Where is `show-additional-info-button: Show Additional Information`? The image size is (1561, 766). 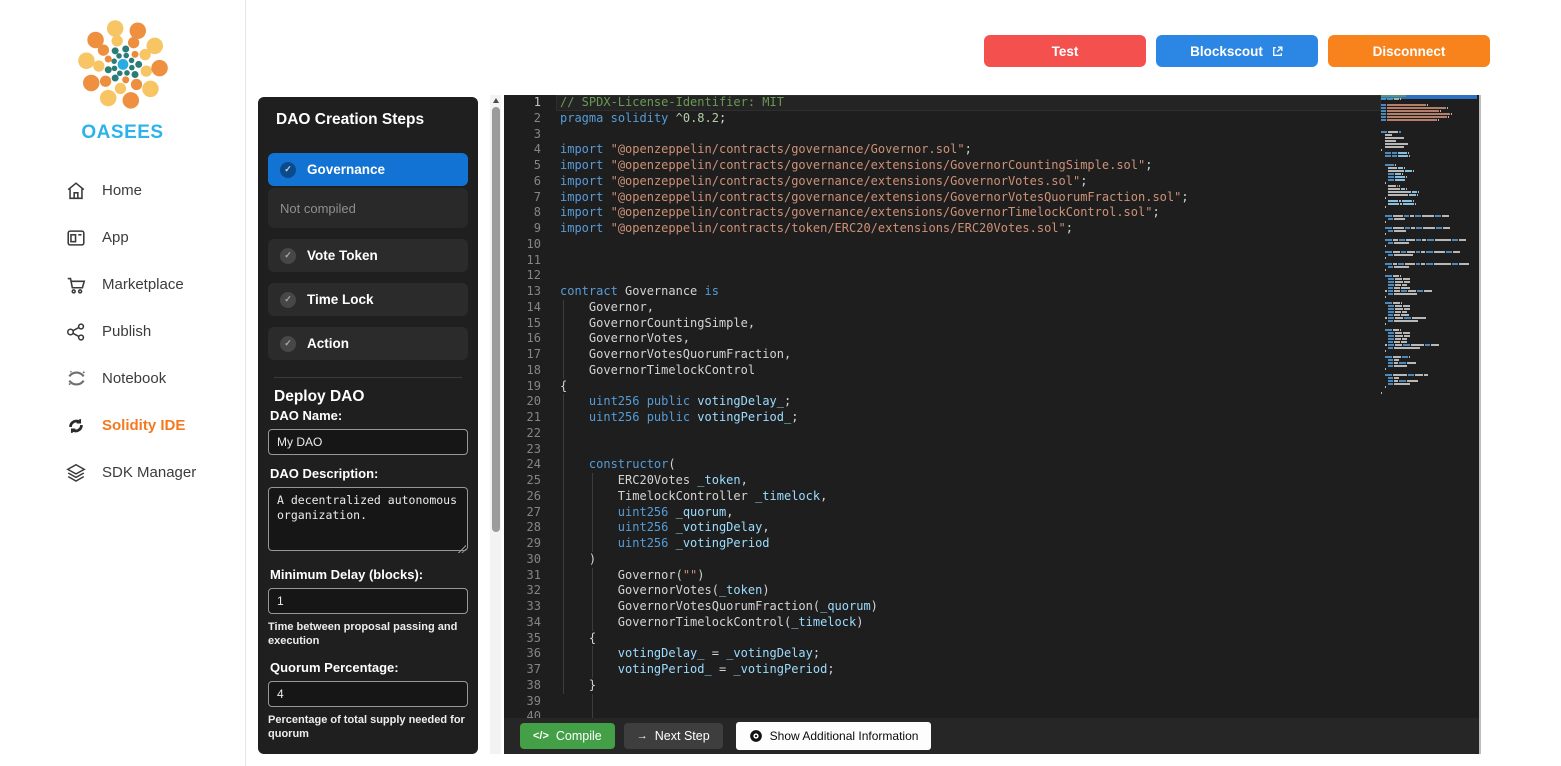 show-additional-info-button: Show Additional Information is located at coordinates (833, 736).